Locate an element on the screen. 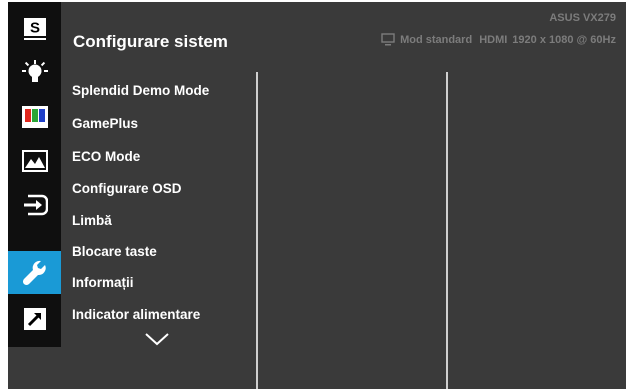 The image size is (626, 389). status-input: HDMI is located at coordinates (493, 39).